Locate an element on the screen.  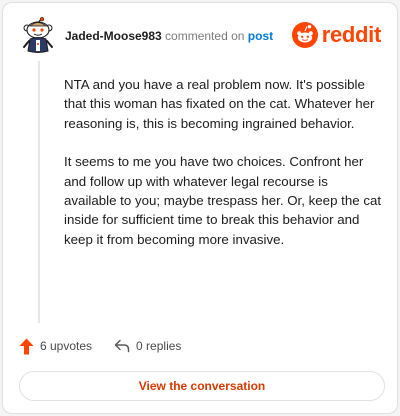
reddit-brand: reddit is located at coordinates (336, 35).